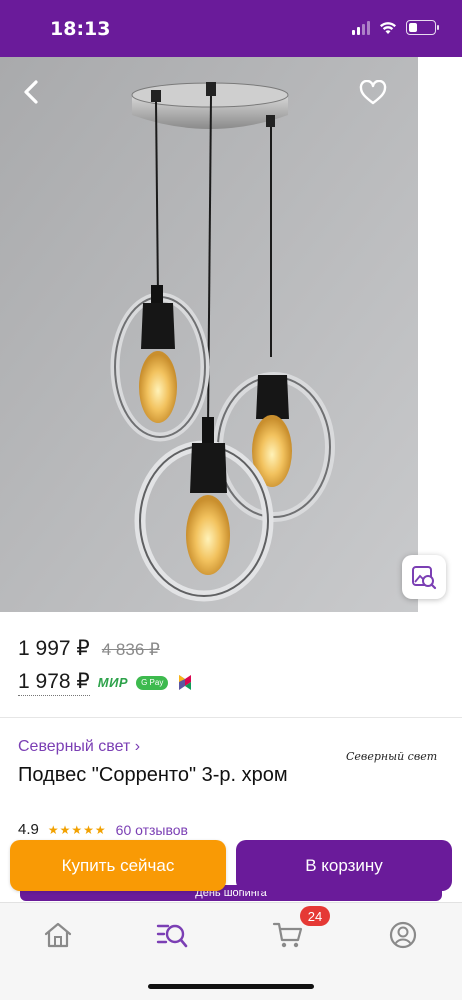 The height and width of the screenshot is (1000, 462). Describe the element at coordinates (118, 865) in the screenshot. I see `buy-now-button: Купить сейчас` at that location.